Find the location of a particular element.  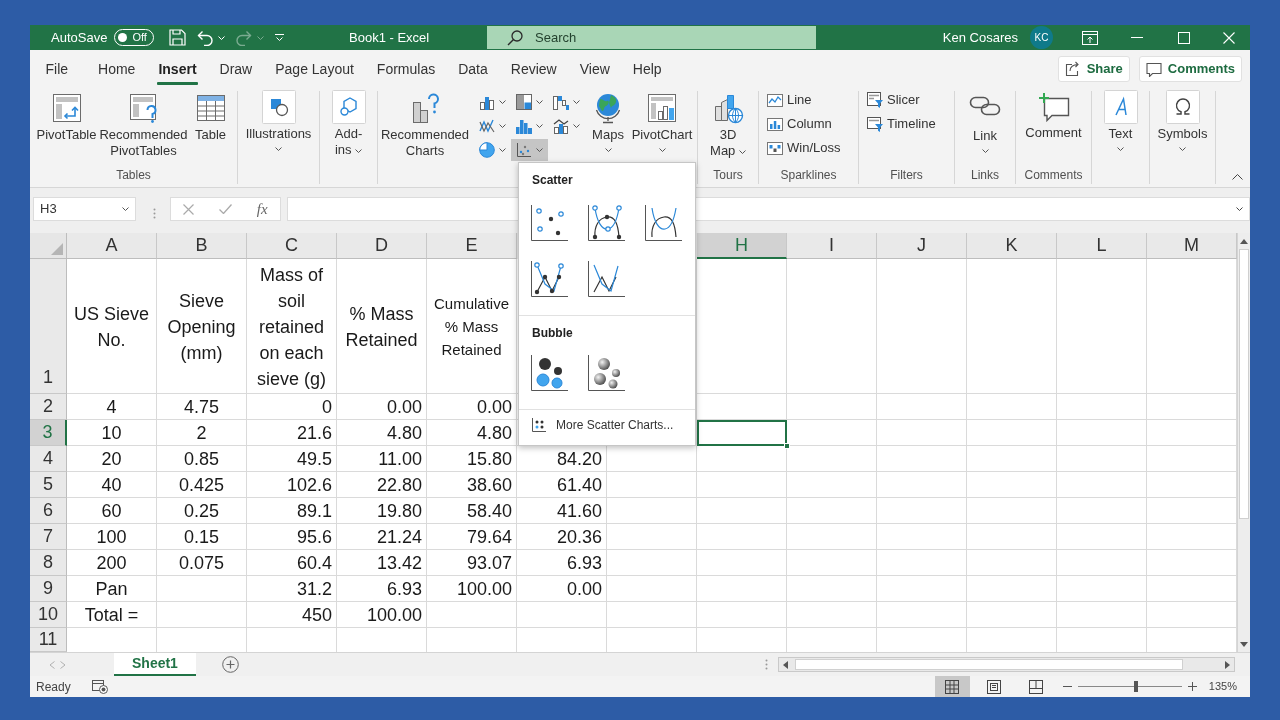

zoom-level: 135% is located at coordinates (1222, 687).